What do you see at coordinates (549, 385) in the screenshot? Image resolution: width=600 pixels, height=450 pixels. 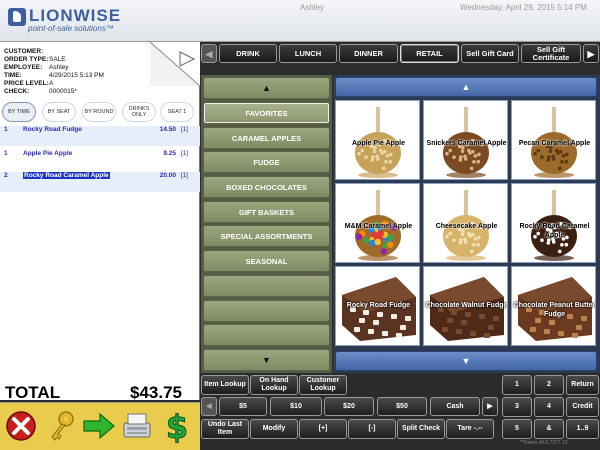 I see `keypad-2-button: 2` at bounding box center [549, 385].